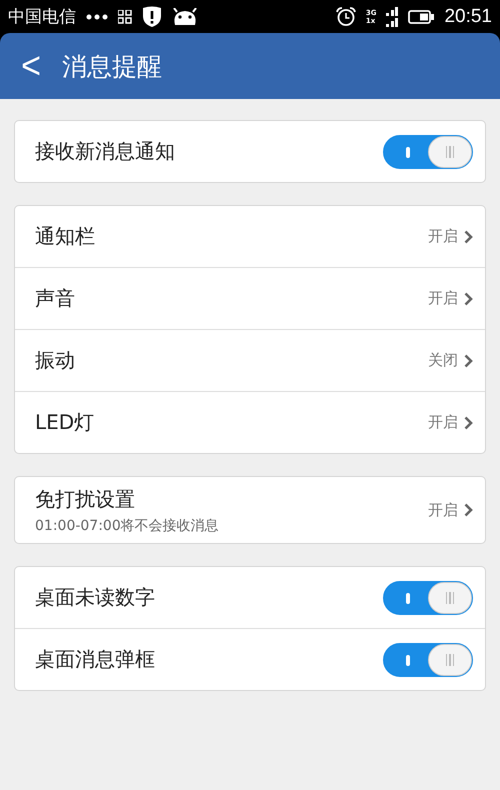 The height and width of the screenshot is (790, 500). Describe the element at coordinates (250, 360) in the screenshot. I see `setting-row: 振动 关闭` at that location.